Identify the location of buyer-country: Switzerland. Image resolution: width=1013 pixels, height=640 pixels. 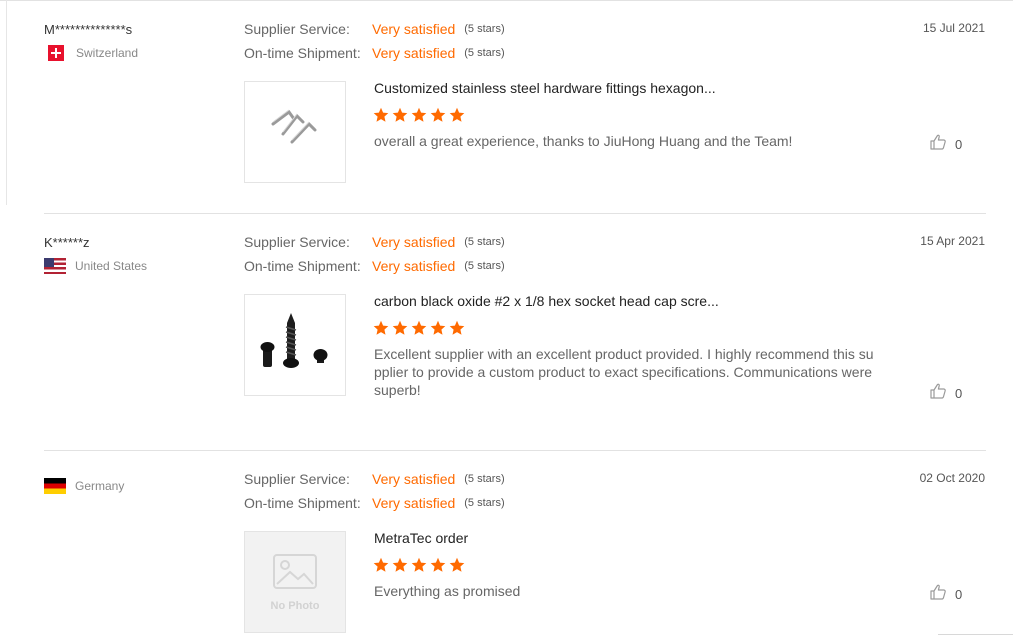
(91, 53).